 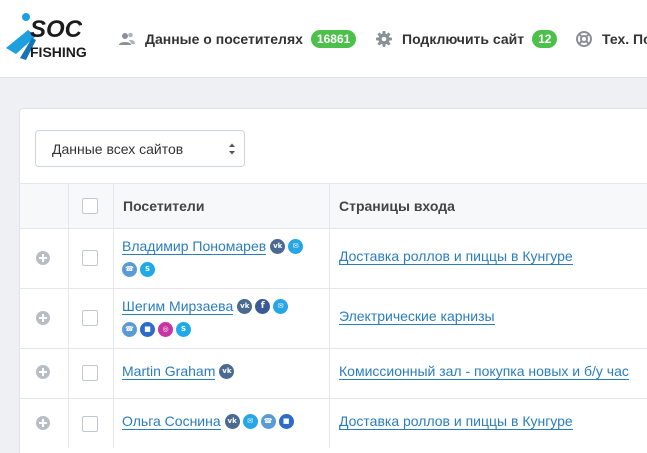 What do you see at coordinates (221, 318) in the screenshot?
I see `visitor-cell: Шегим Мирзаева vk f ✉ ☎ ■ ◎ S` at bounding box center [221, 318].